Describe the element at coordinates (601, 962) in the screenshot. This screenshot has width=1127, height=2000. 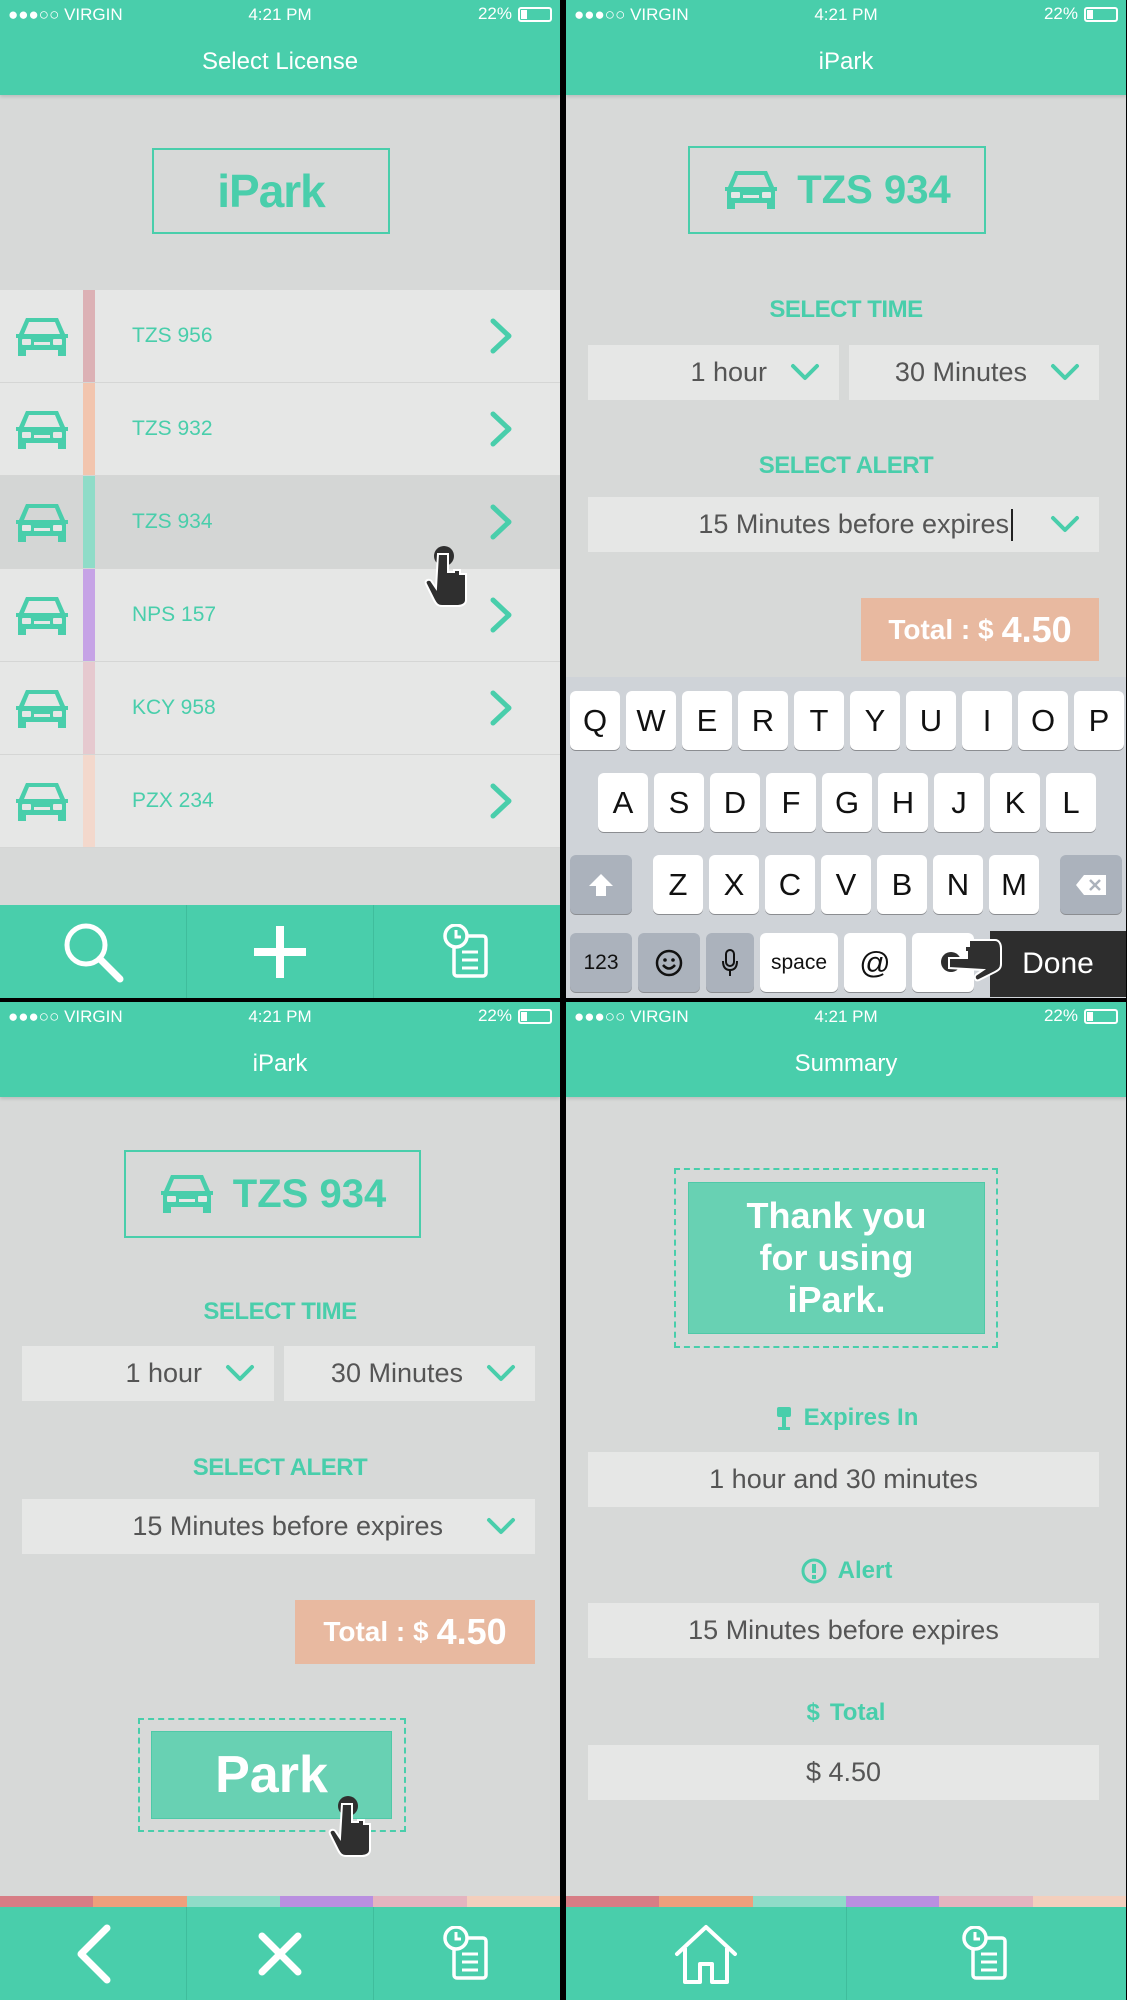
I see `numbers-key: 123` at that location.